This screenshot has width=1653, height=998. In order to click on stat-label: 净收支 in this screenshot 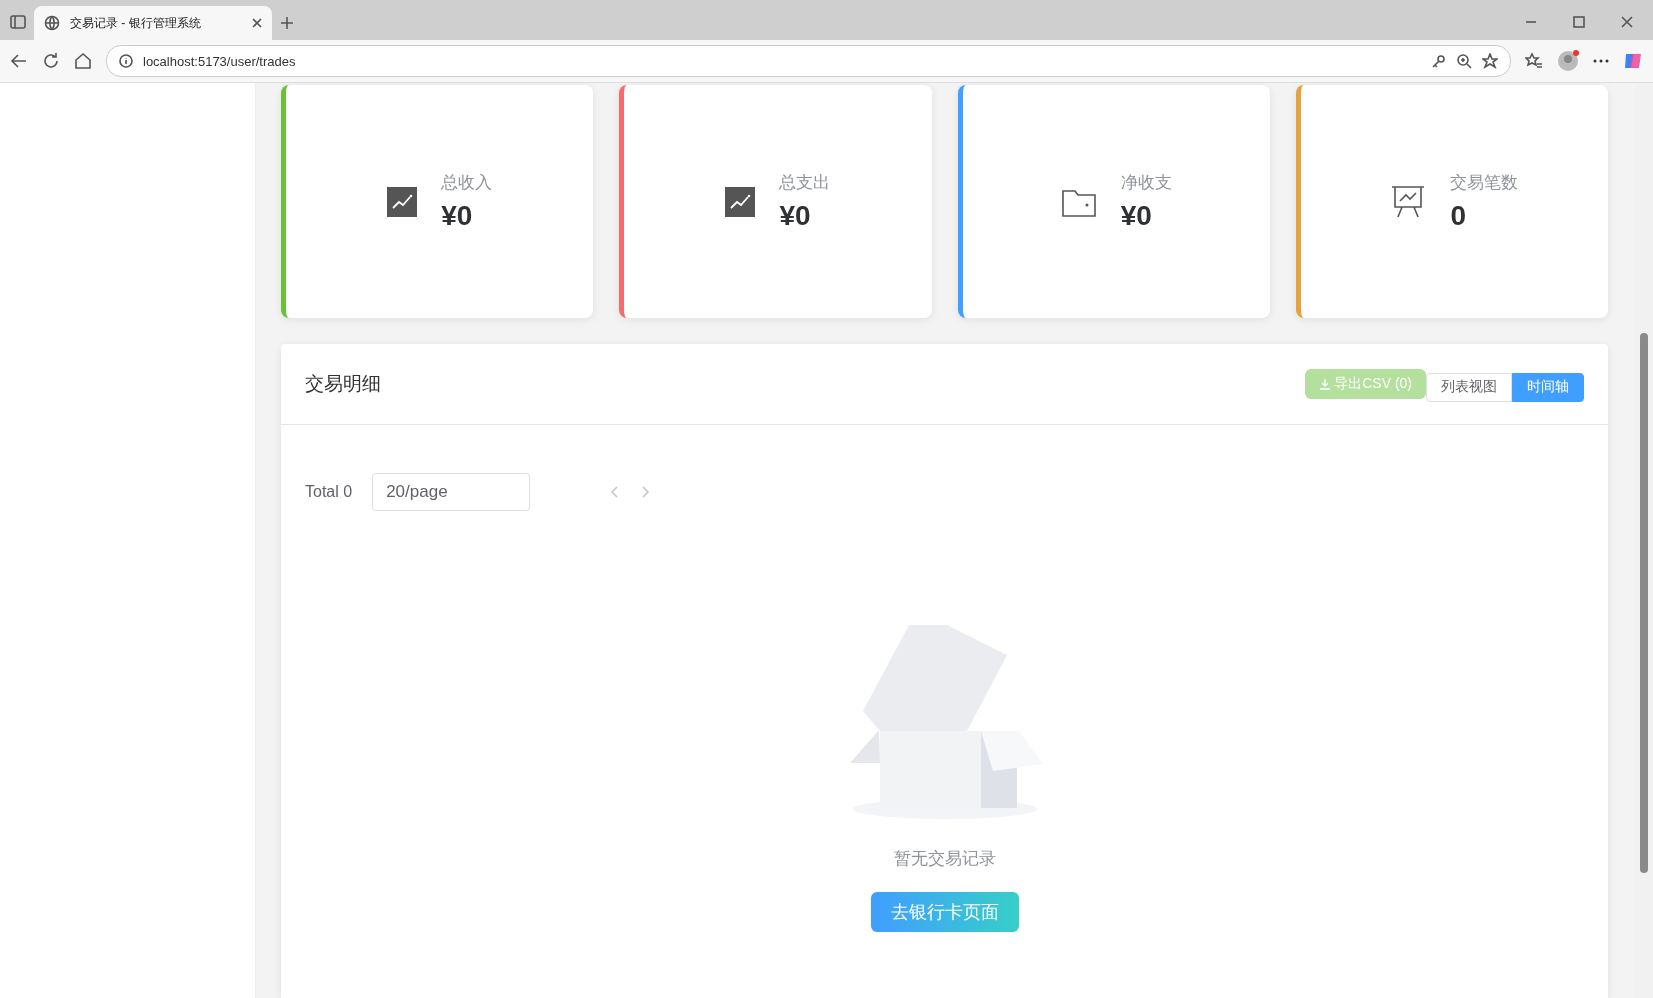, I will do `click(1146, 183)`.